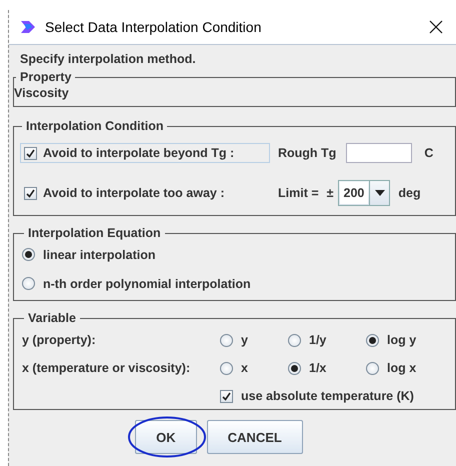  I want to click on group-title: Variable, so click(52, 318).